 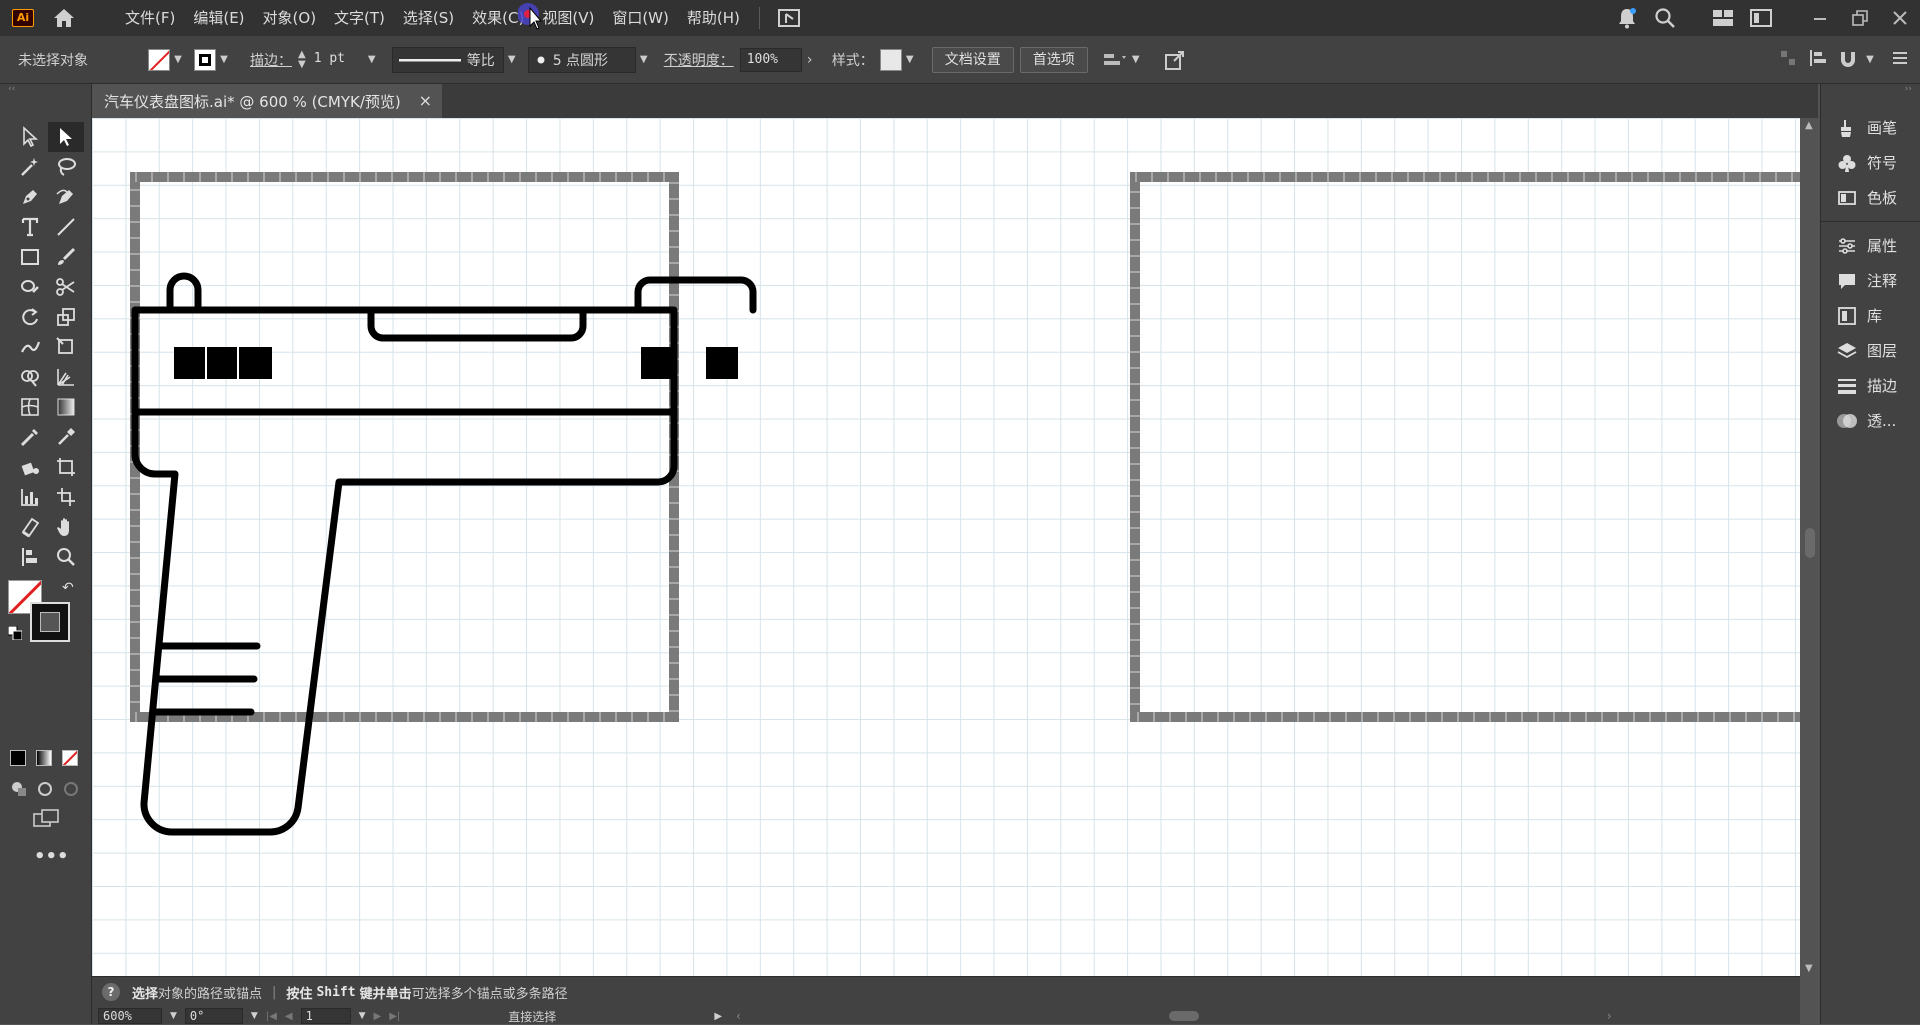 What do you see at coordinates (30, 197) in the screenshot?
I see `pen-tool-icon` at bounding box center [30, 197].